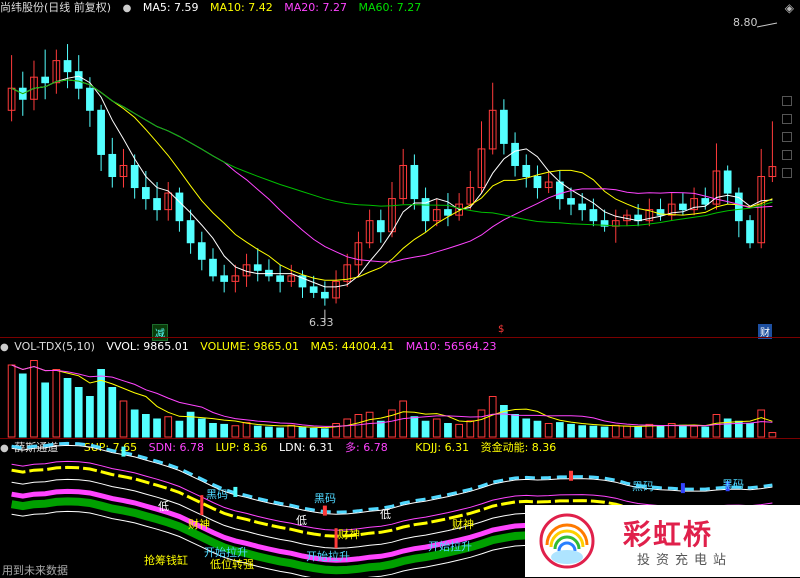 This screenshot has width=800, height=578. Describe the element at coordinates (392, 395) in the screenshot. I see `vol-ma10-line` at that location.